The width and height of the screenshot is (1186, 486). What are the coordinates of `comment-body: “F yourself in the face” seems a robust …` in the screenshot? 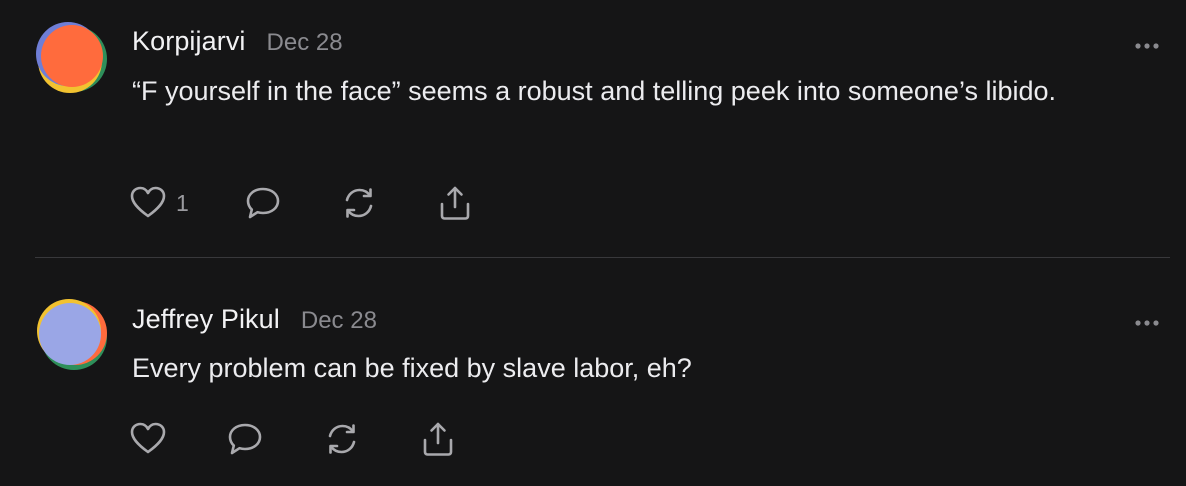 It's located at (594, 91).